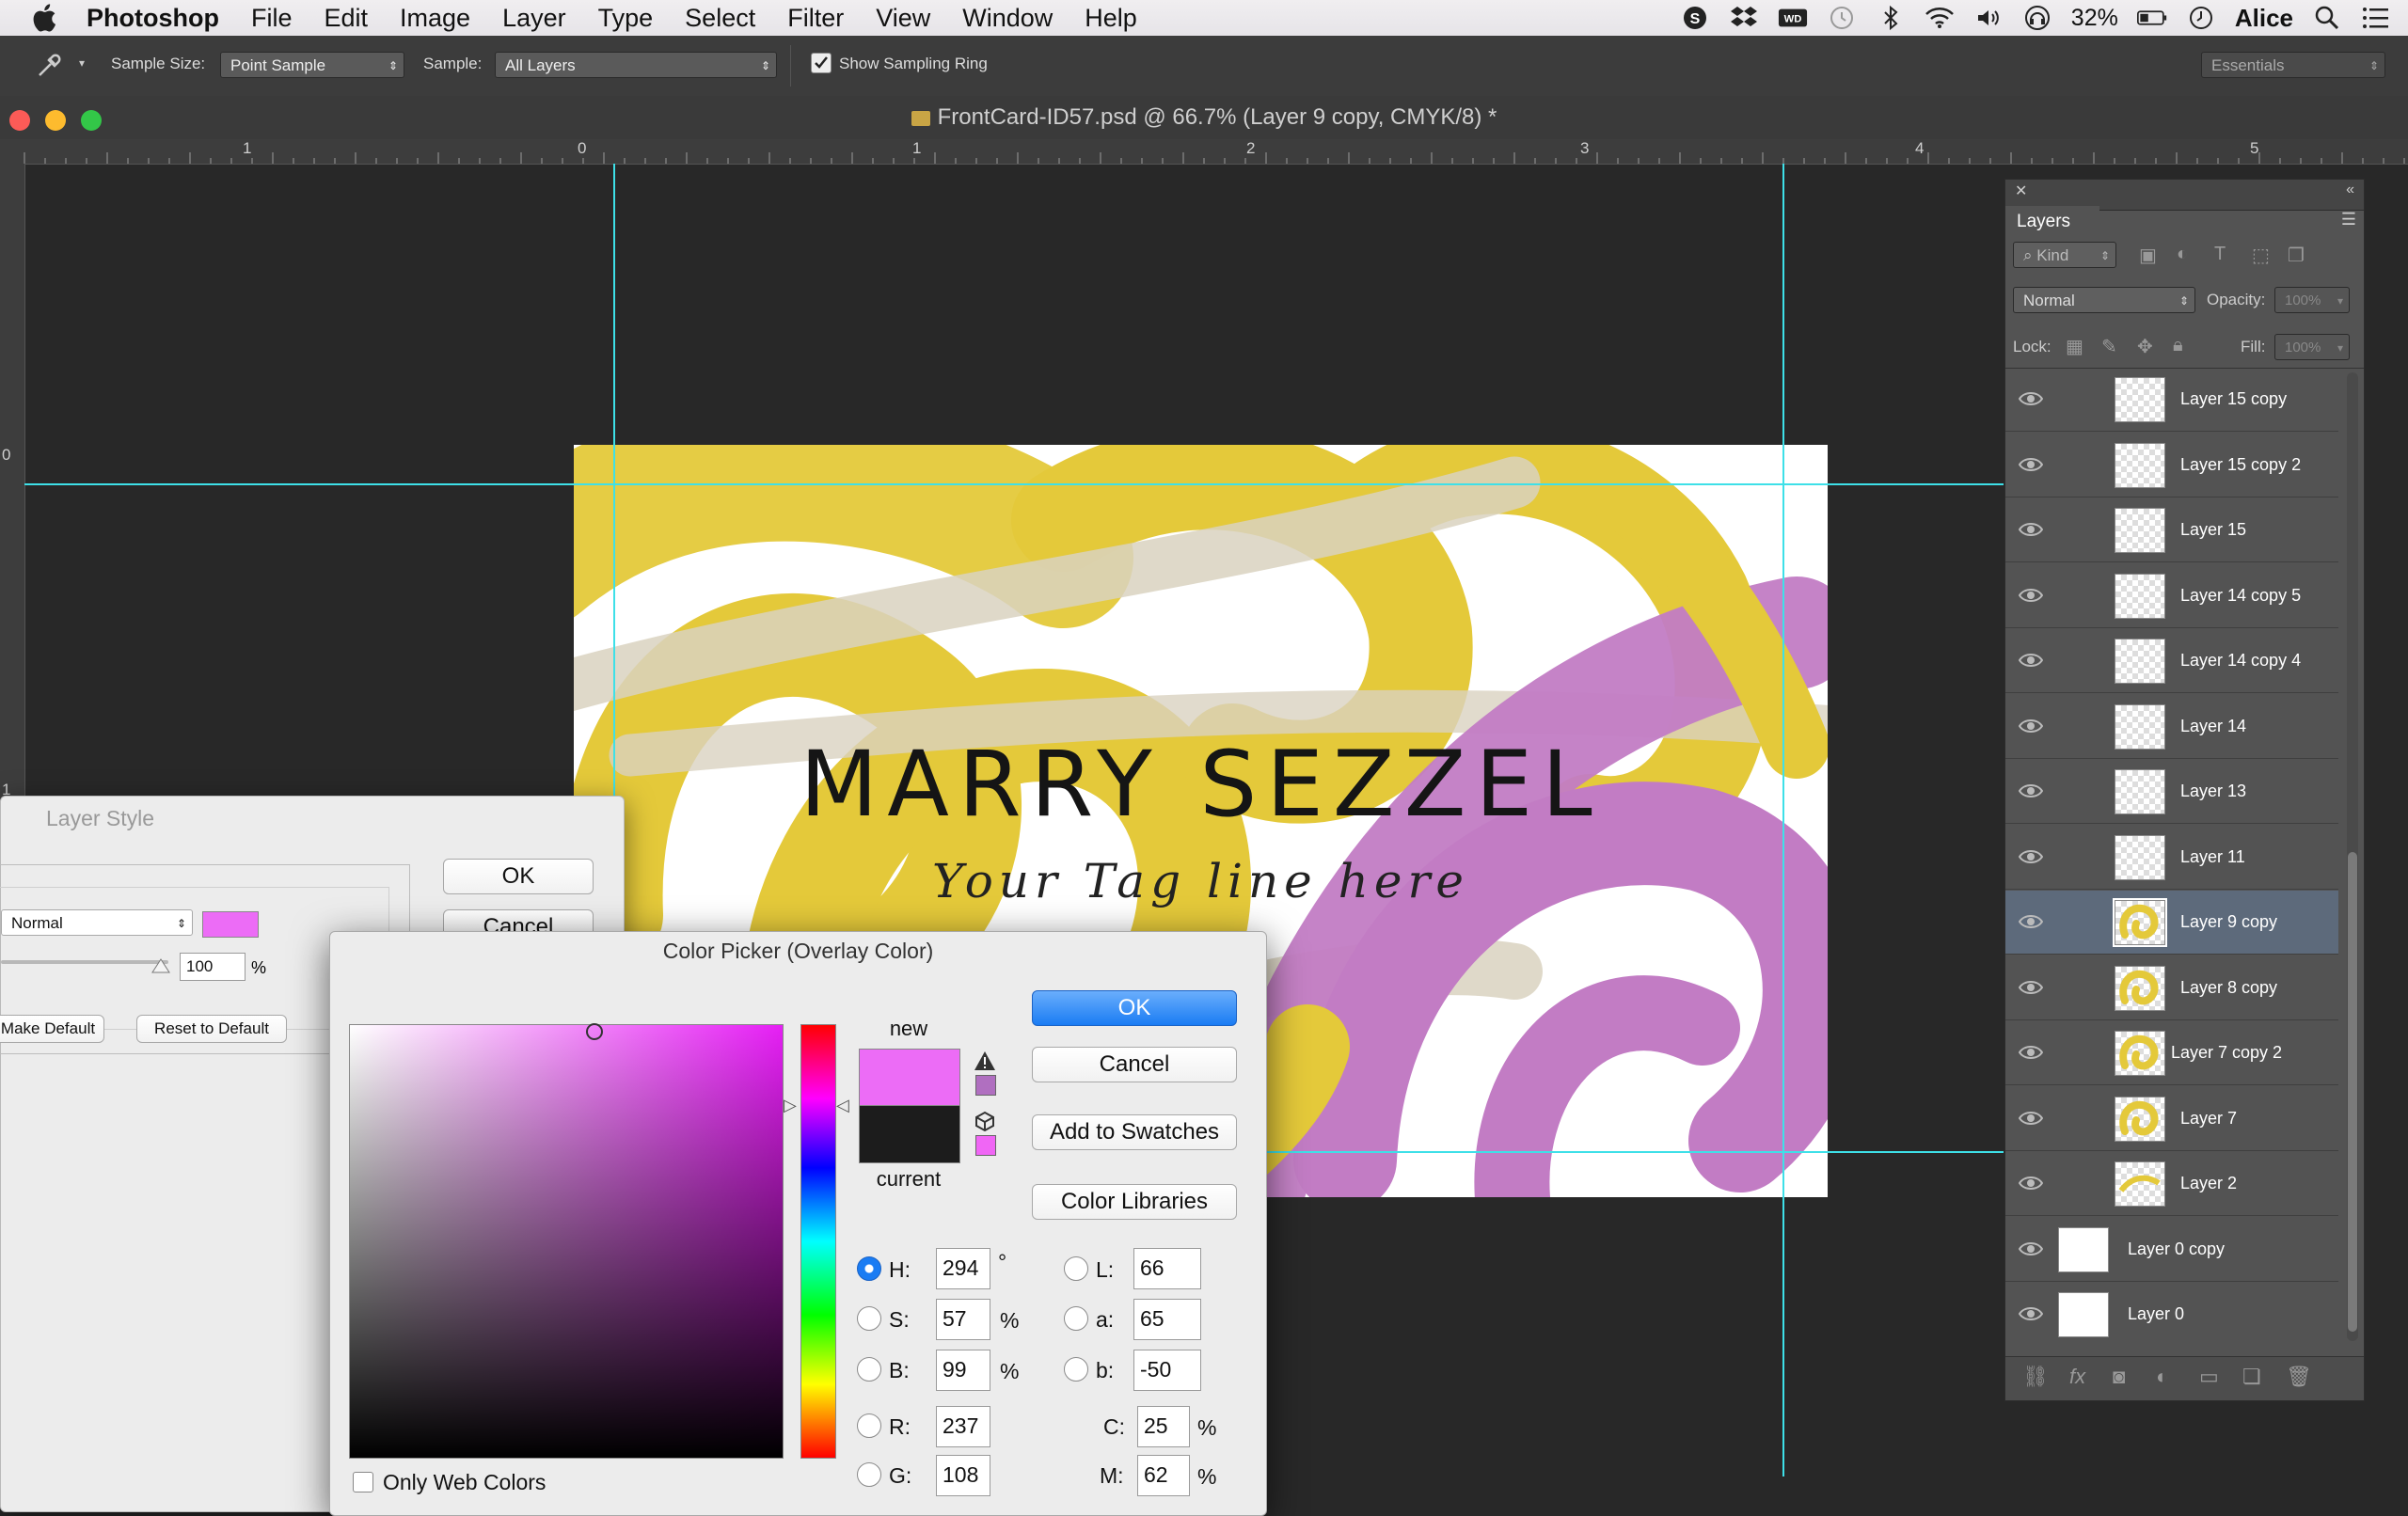  What do you see at coordinates (963, 1268) in the screenshot?
I see `hue-input: 294` at bounding box center [963, 1268].